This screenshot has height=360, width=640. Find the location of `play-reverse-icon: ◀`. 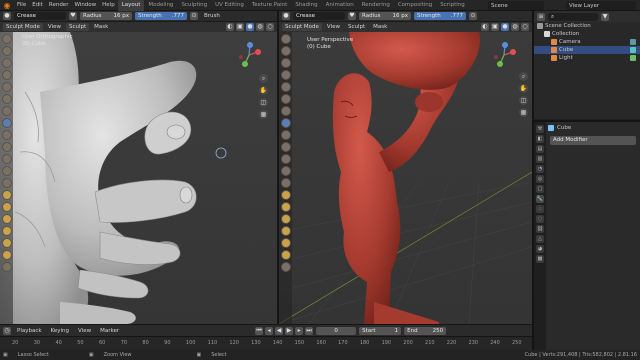

play-reverse-icon: ◀ is located at coordinates (279, 330).